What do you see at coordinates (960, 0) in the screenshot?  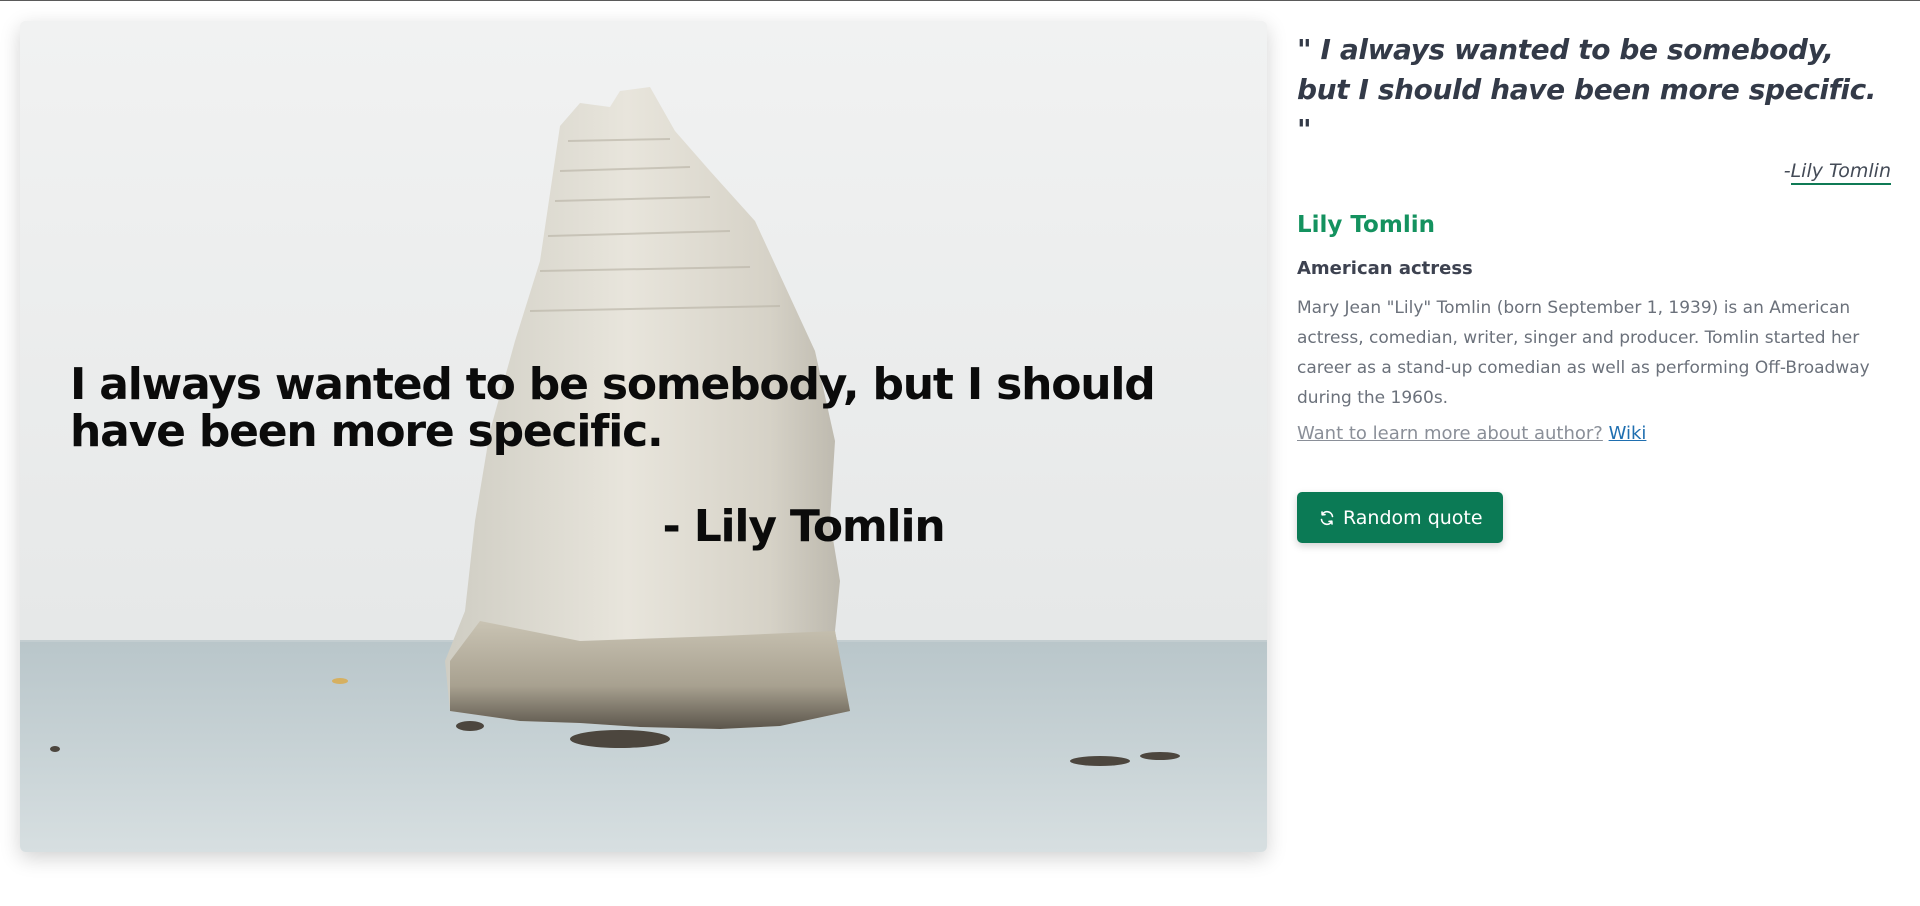 I see `top-border` at bounding box center [960, 0].